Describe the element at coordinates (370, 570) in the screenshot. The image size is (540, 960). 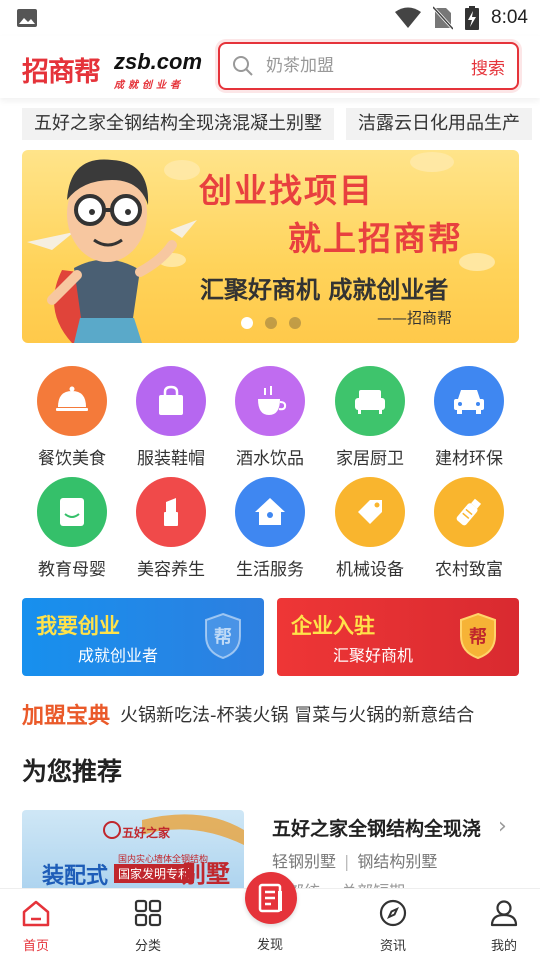
I see `category-label: 机械设备` at that location.